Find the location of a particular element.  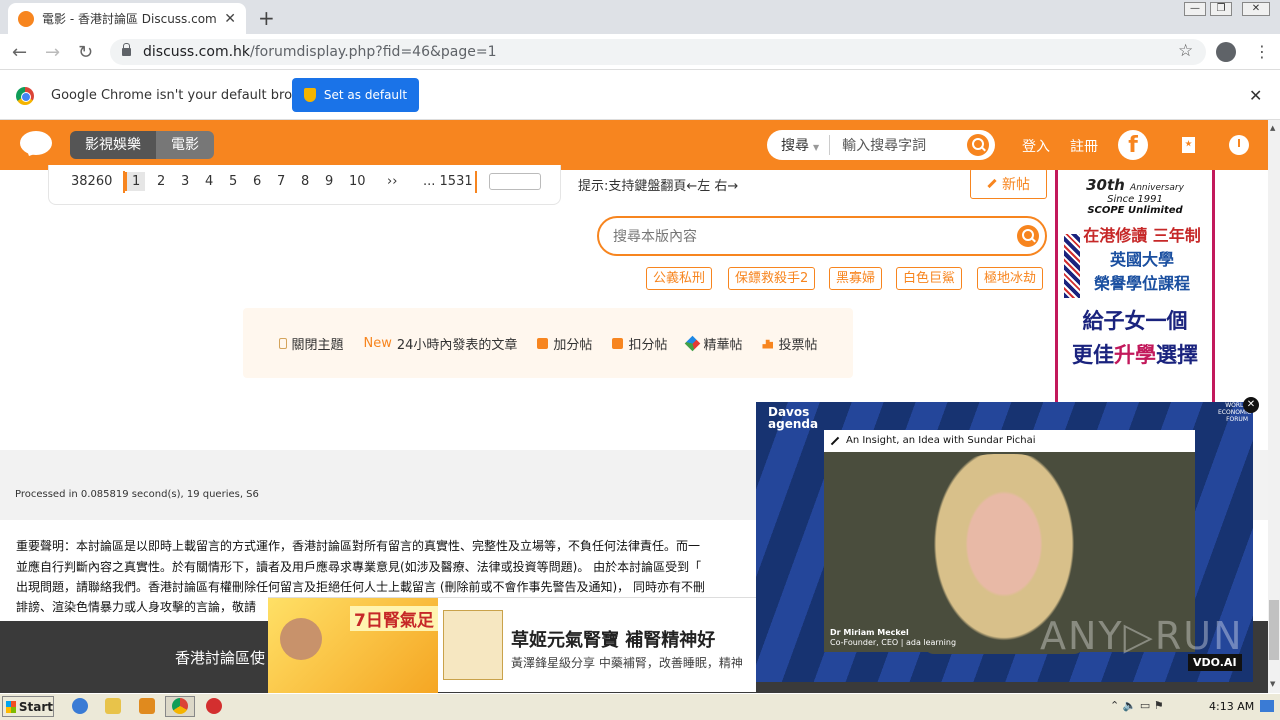

new-tab-button: + is located at coordinates (266, 18).